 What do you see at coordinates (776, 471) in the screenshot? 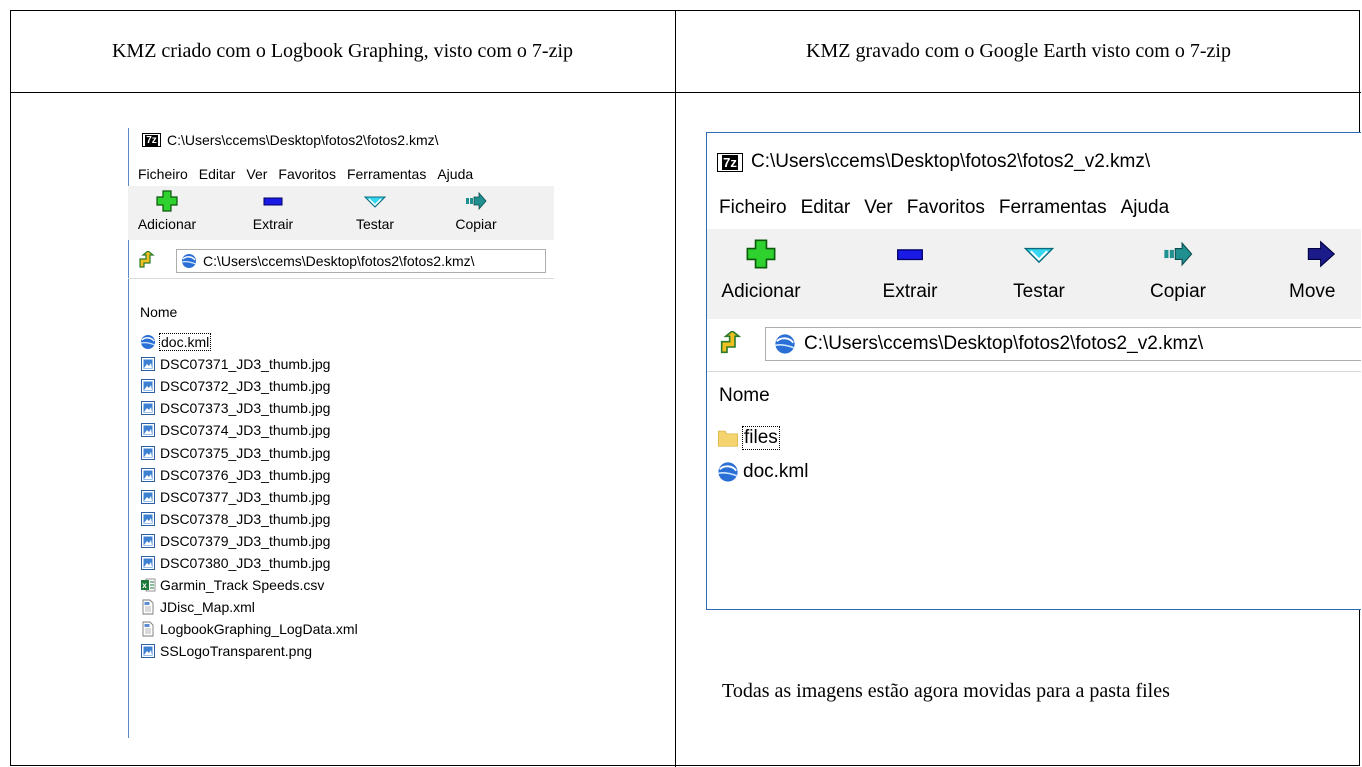
I see `file-name: doc.kml` at bounding box center [776, 471].